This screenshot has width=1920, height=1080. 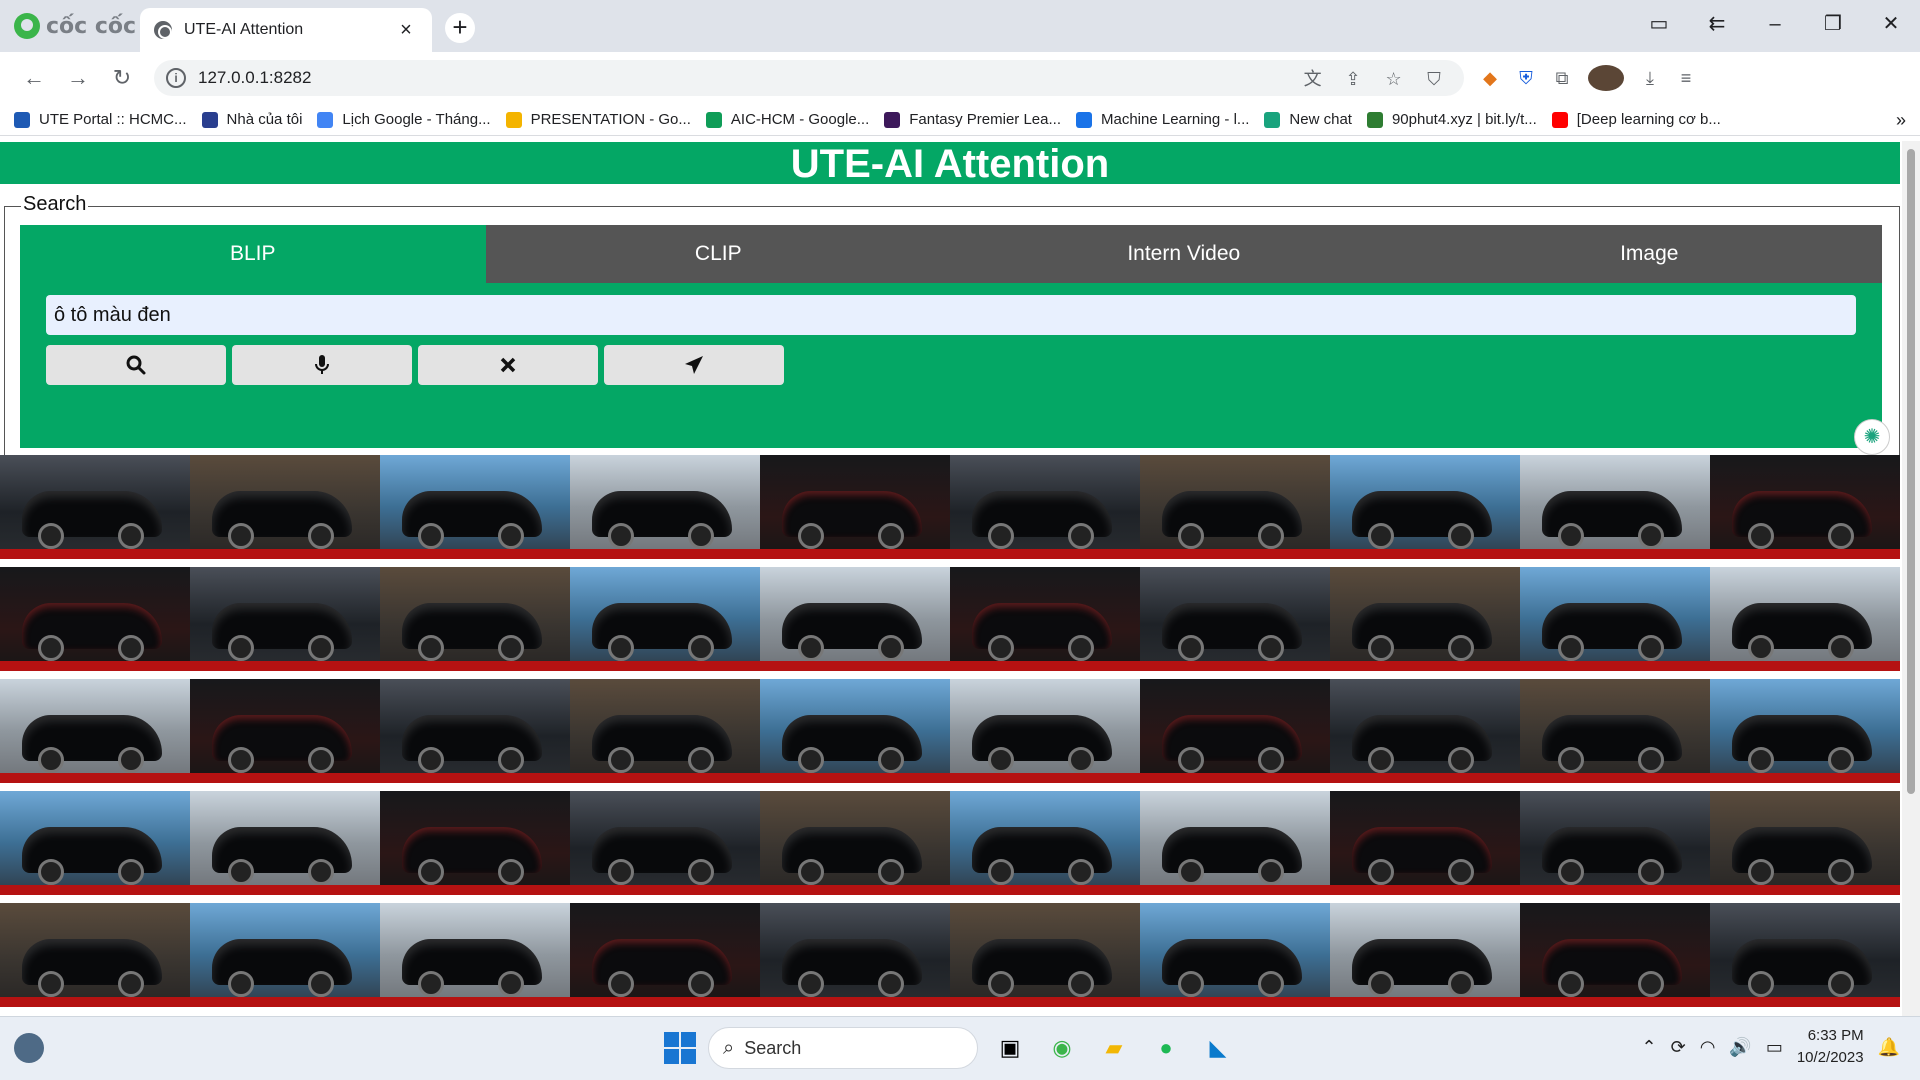 I want to click on translate-icon: 文, so click(x=1313, y=78).